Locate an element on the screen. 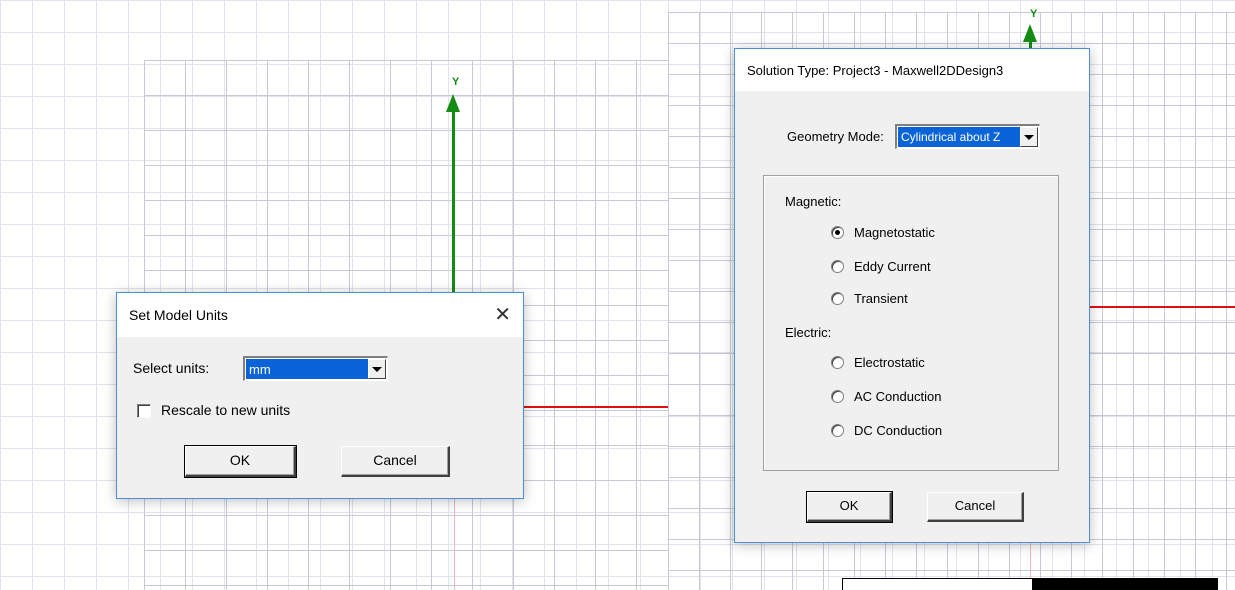  geometry-mode-dropdown: Cylindrical about Z is located at coordinates (967, 136).